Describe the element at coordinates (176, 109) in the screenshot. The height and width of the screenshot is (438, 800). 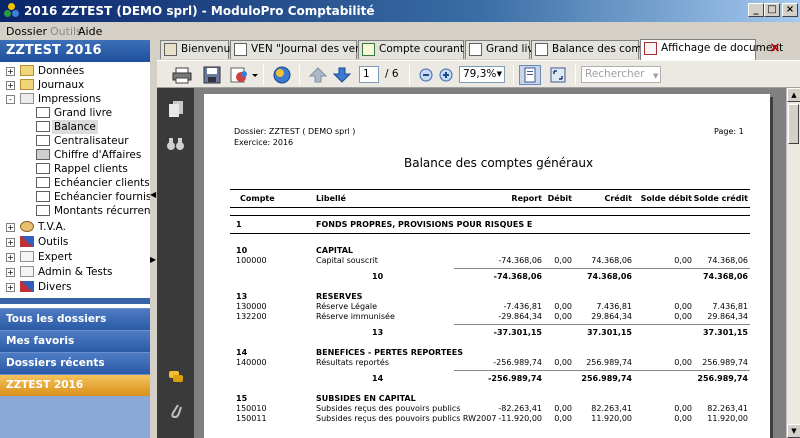
I see `pages-icon` at that location.